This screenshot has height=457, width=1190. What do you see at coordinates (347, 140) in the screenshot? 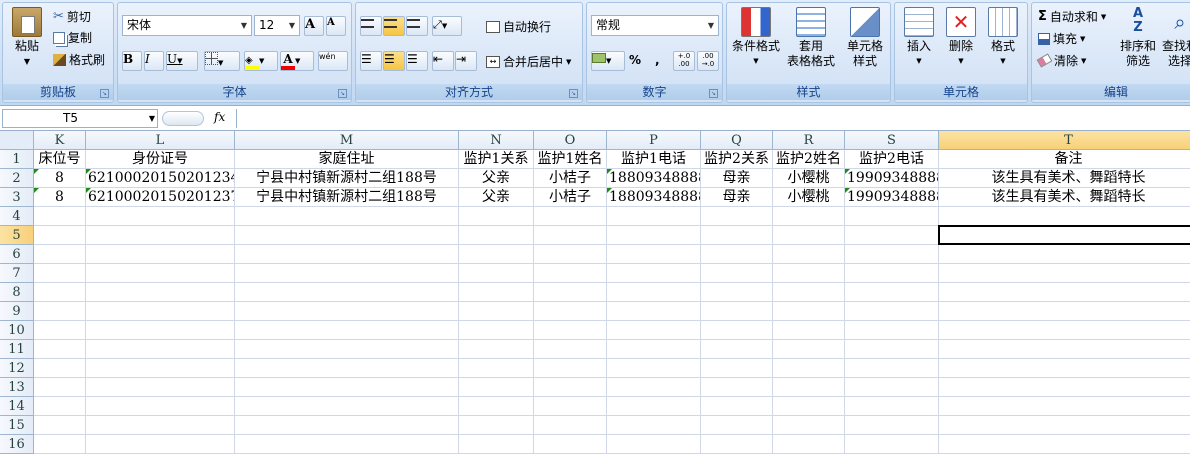
I see `column-header-m: M` at bounding box center [347, 140].